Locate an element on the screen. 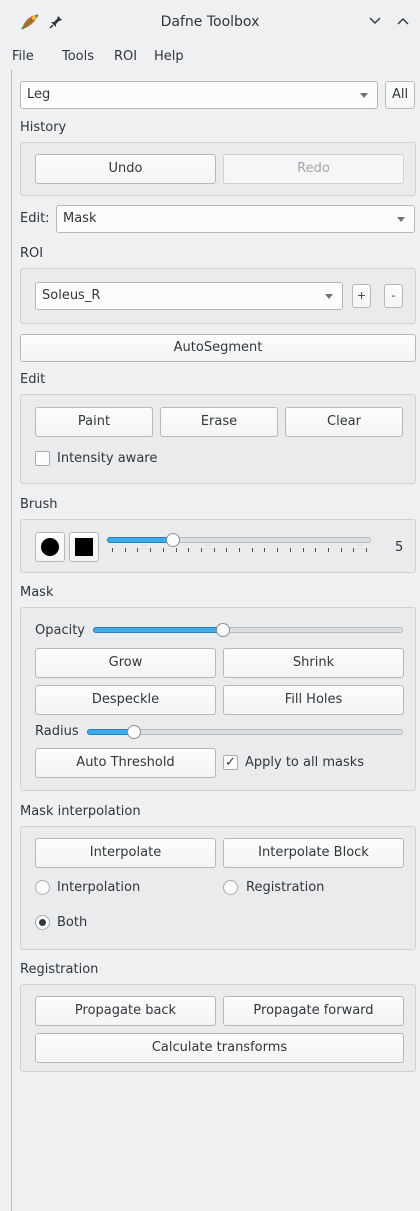 The image size is (420, 1211). brush-size-slider-handle is located at coordinates (173, 540).